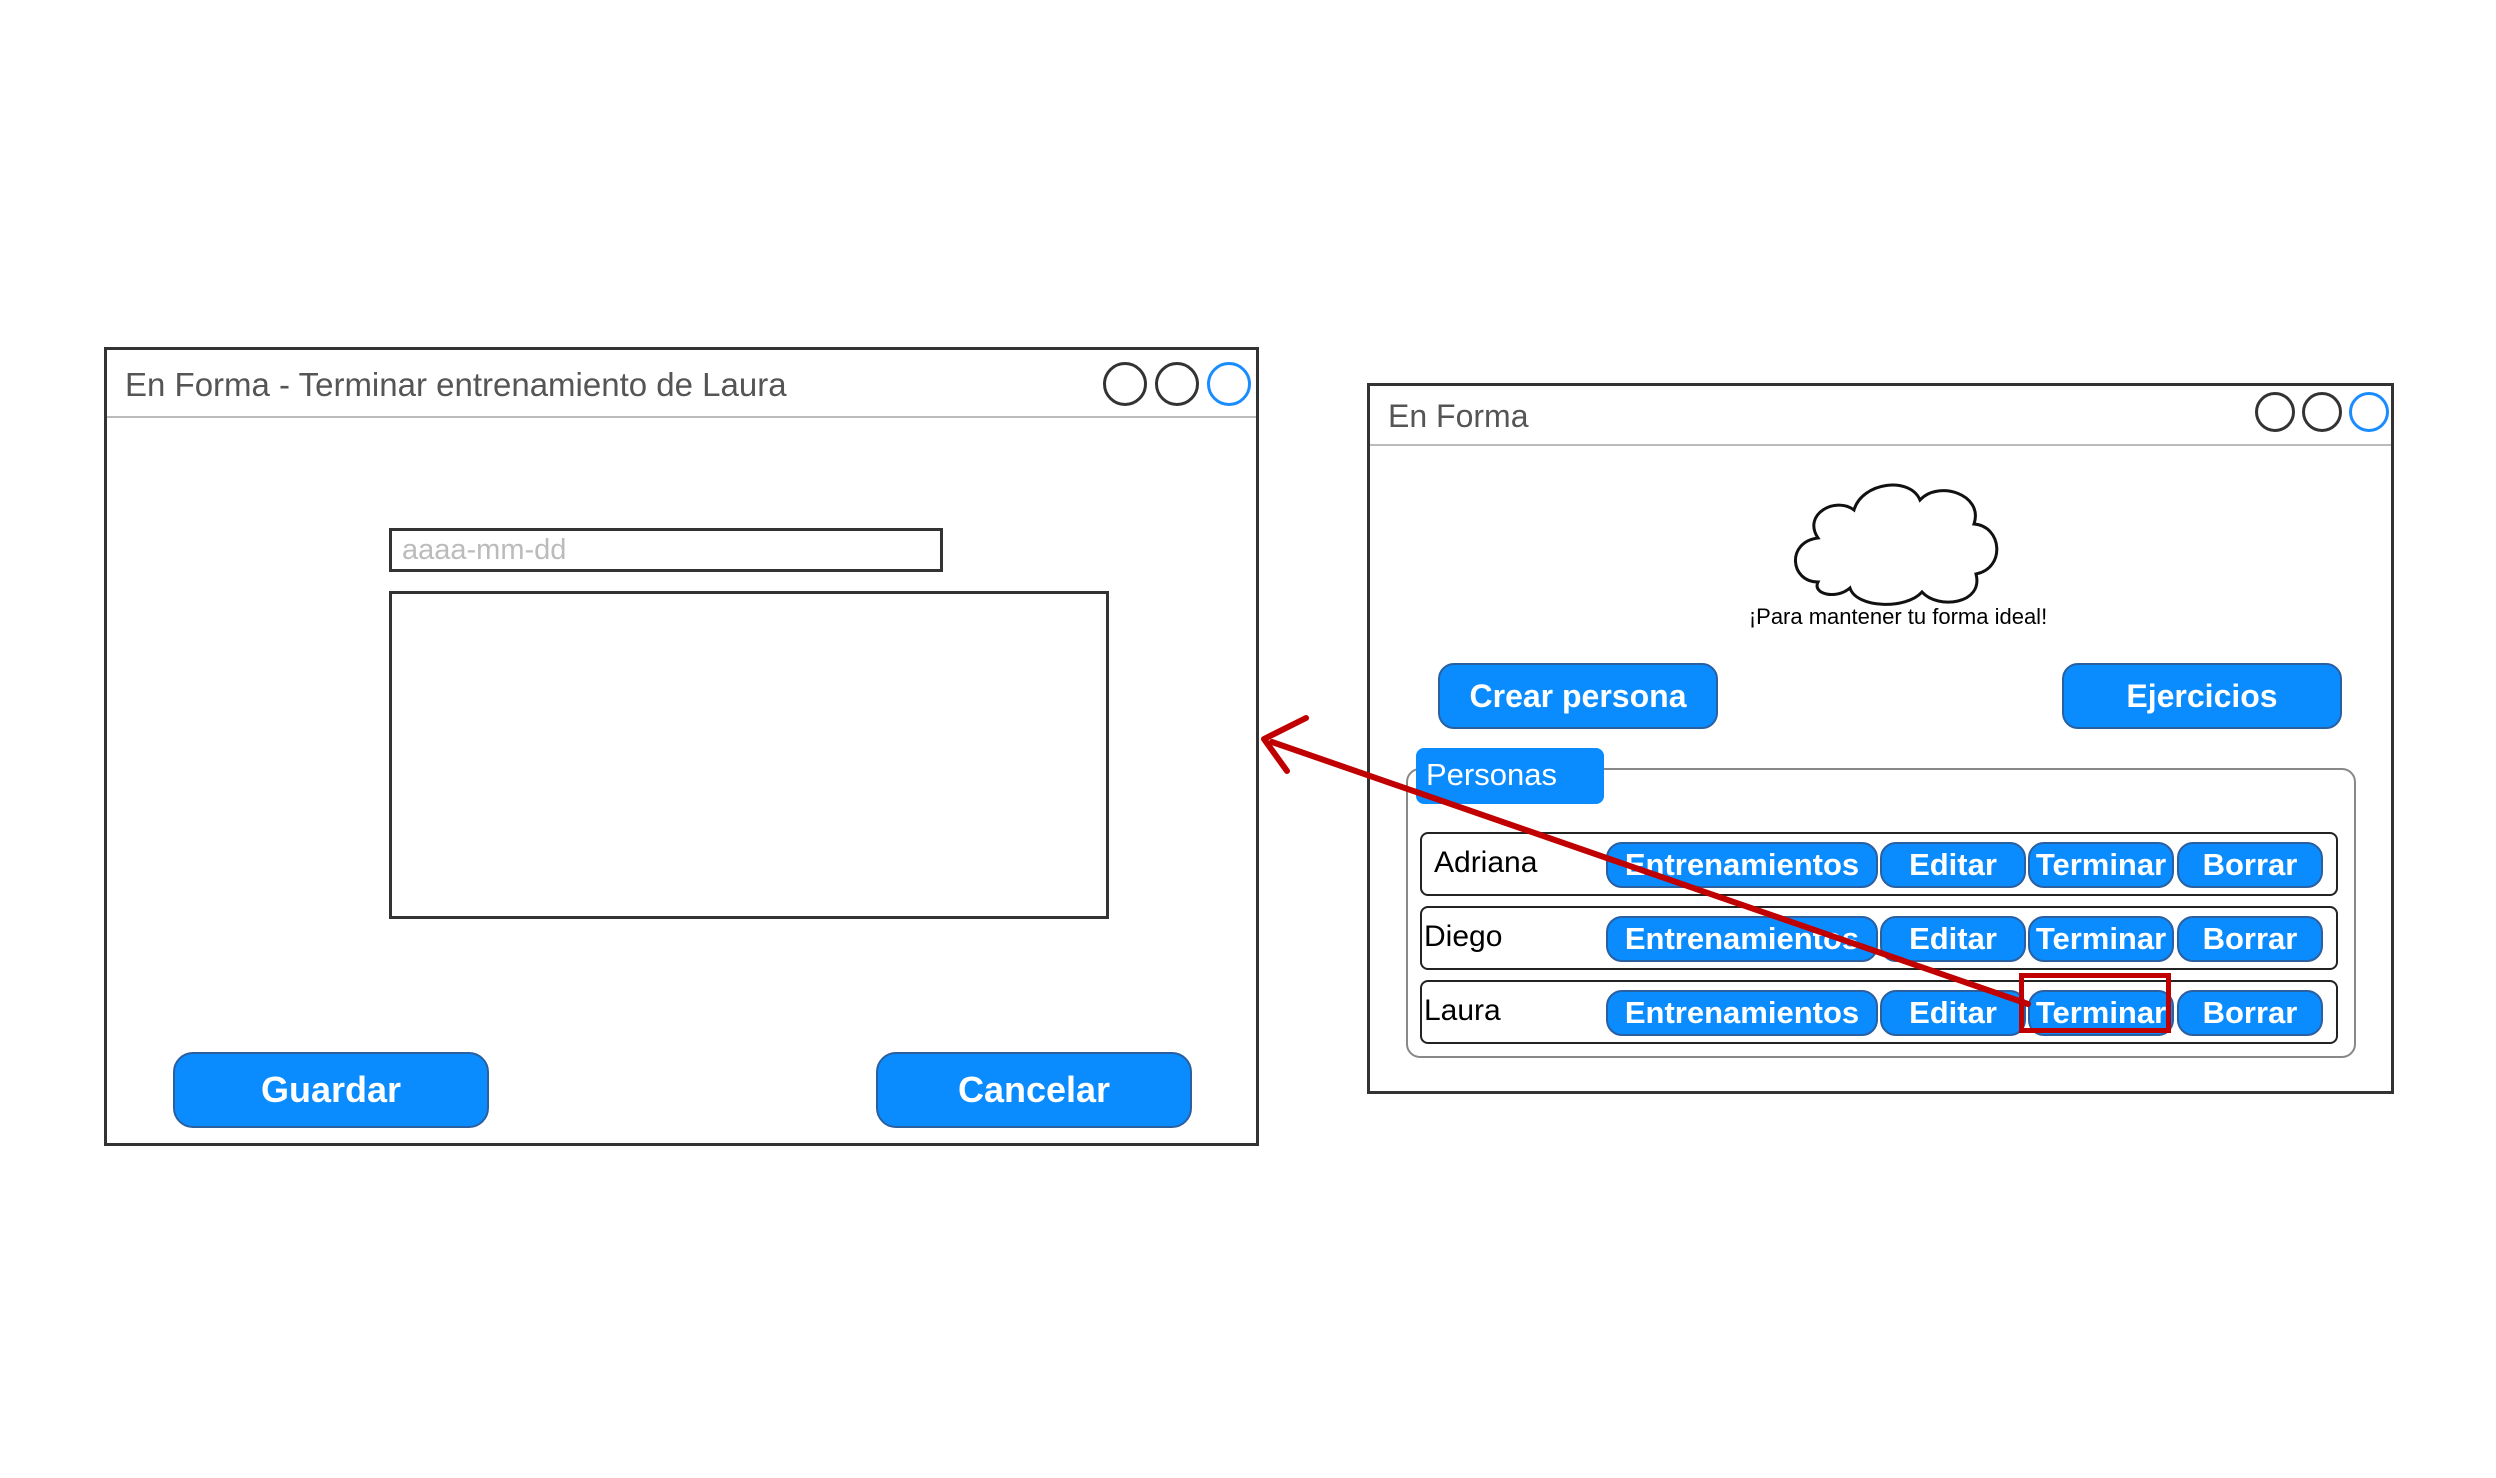 The height and width of the screenshot is (1478, 2496). I want to click on main-titlebar: En Forma, so click(1880, 416).